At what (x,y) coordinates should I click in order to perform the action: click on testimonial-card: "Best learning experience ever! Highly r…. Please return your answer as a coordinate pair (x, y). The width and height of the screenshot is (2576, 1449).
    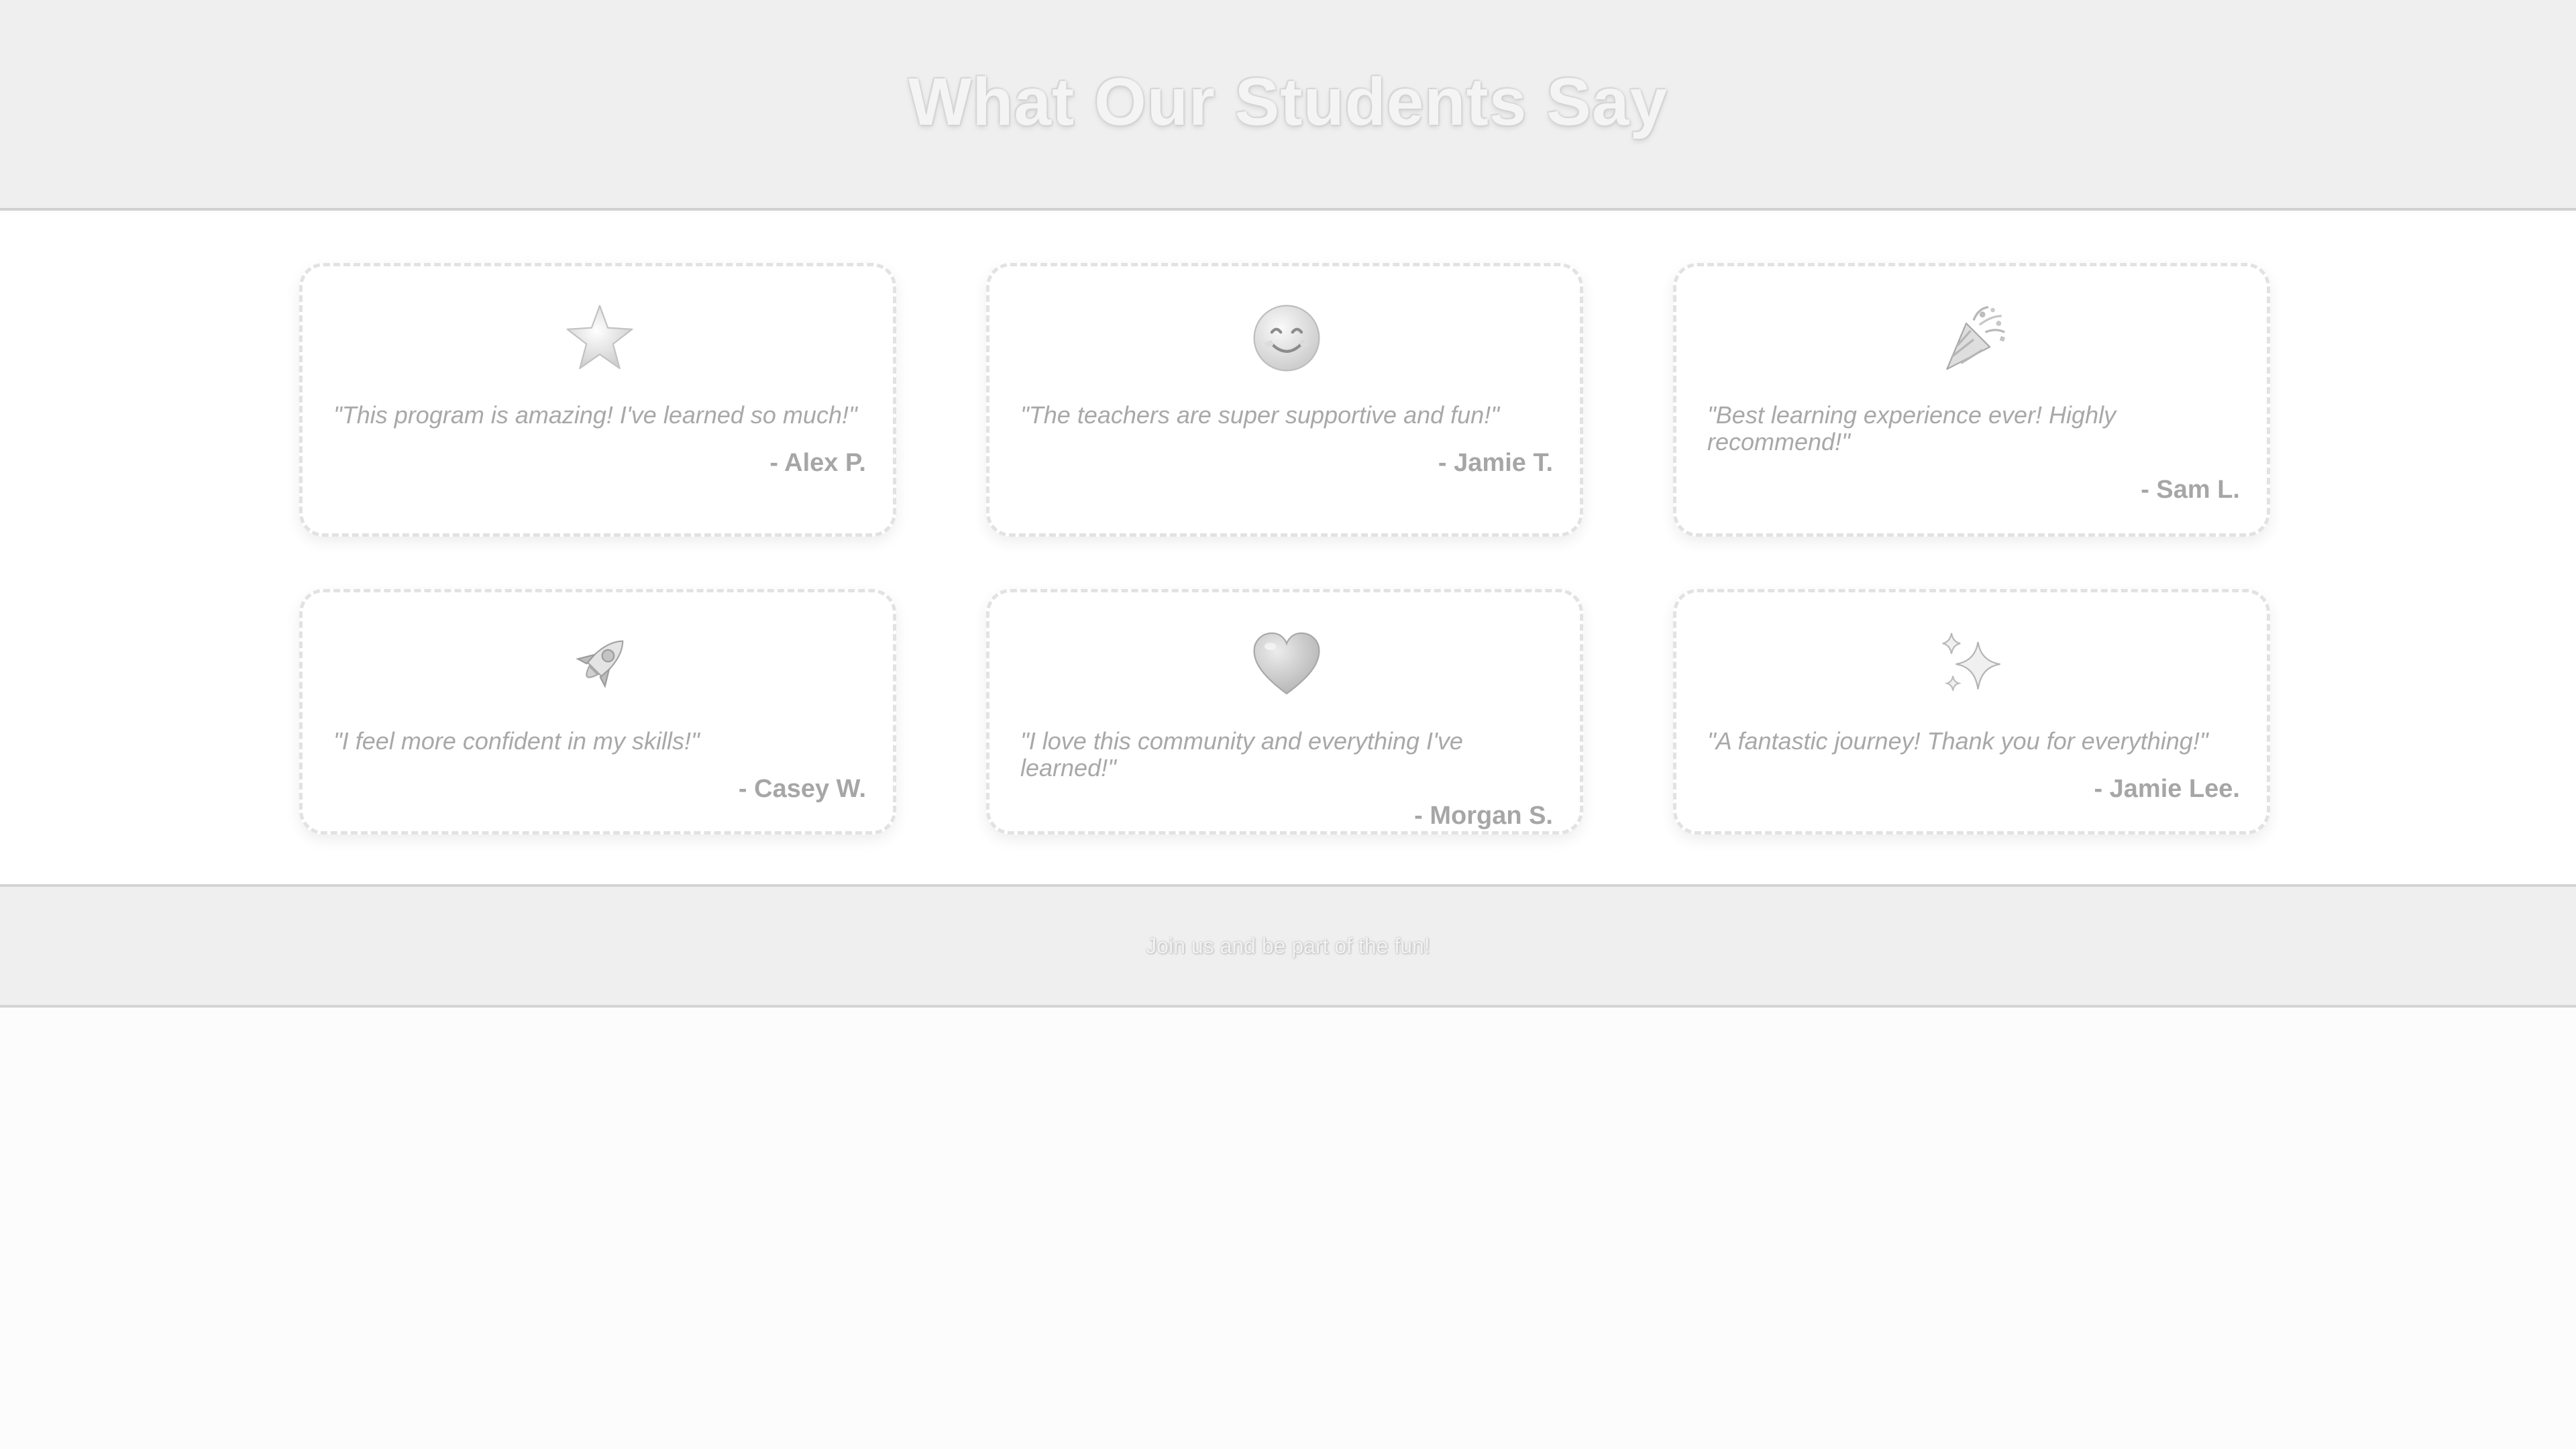
    Looking at the image, I should click on (1971, 400).